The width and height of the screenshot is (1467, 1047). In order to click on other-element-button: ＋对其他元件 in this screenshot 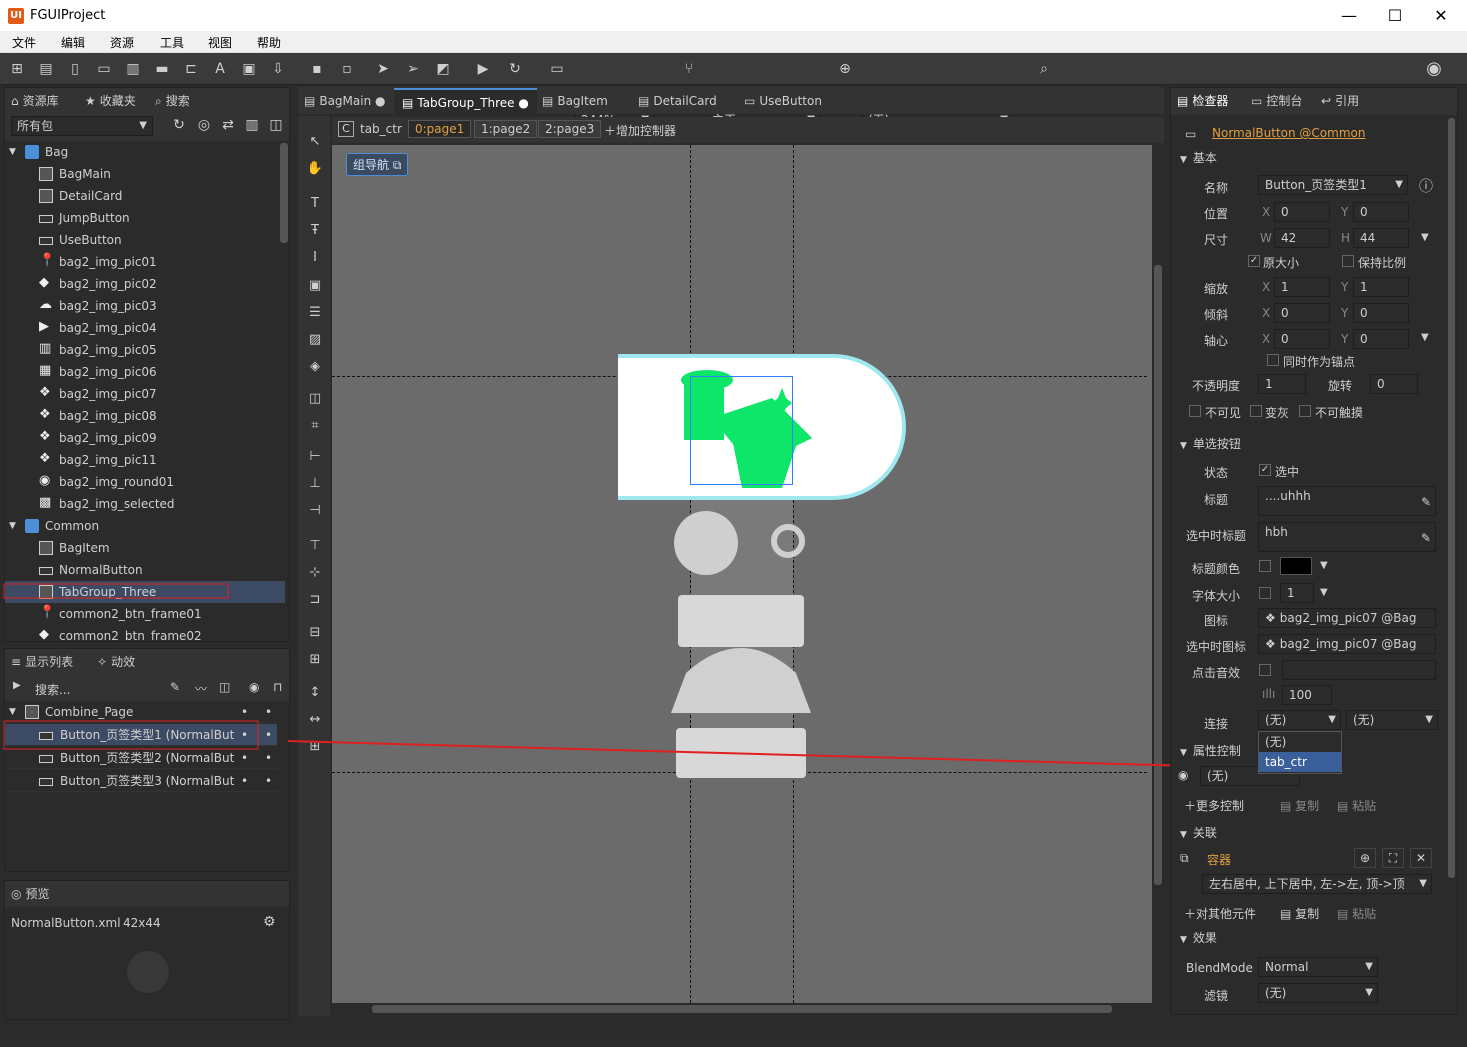, I will do `click(1220, 913)`.